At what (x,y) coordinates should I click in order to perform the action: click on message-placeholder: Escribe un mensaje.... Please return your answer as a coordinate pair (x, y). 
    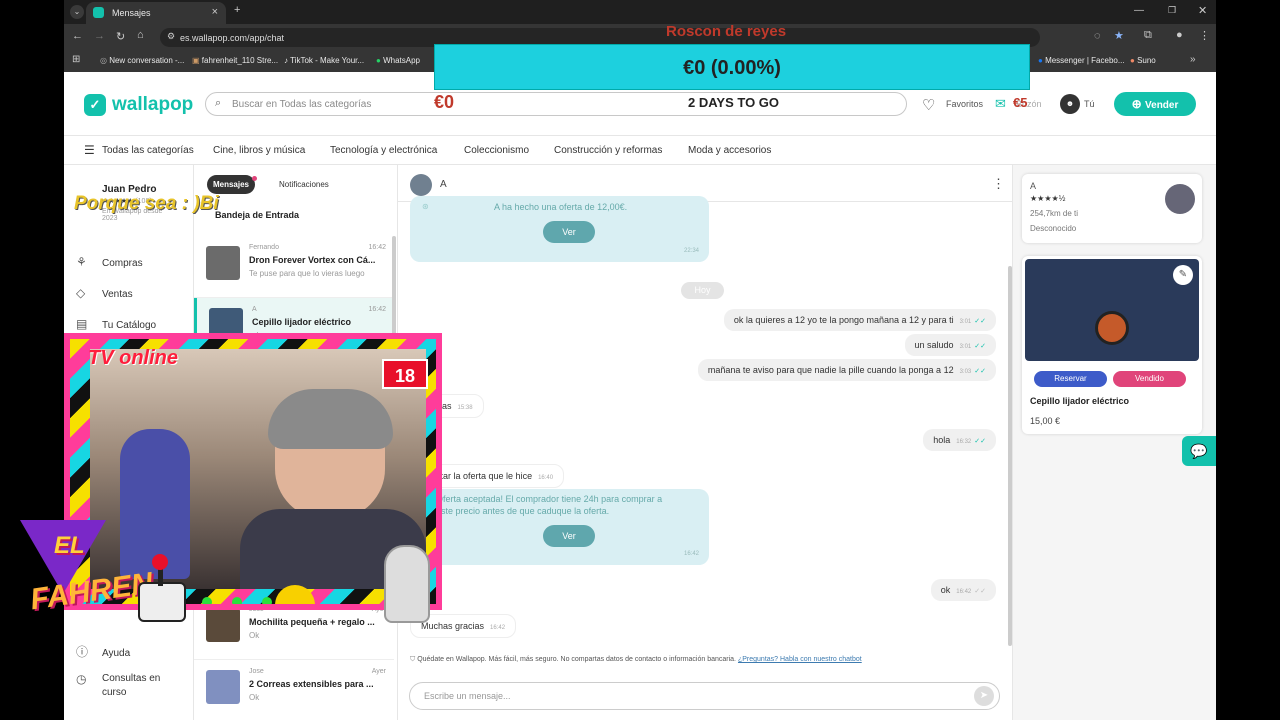
    Looking at the image, I should click on (467, 696).